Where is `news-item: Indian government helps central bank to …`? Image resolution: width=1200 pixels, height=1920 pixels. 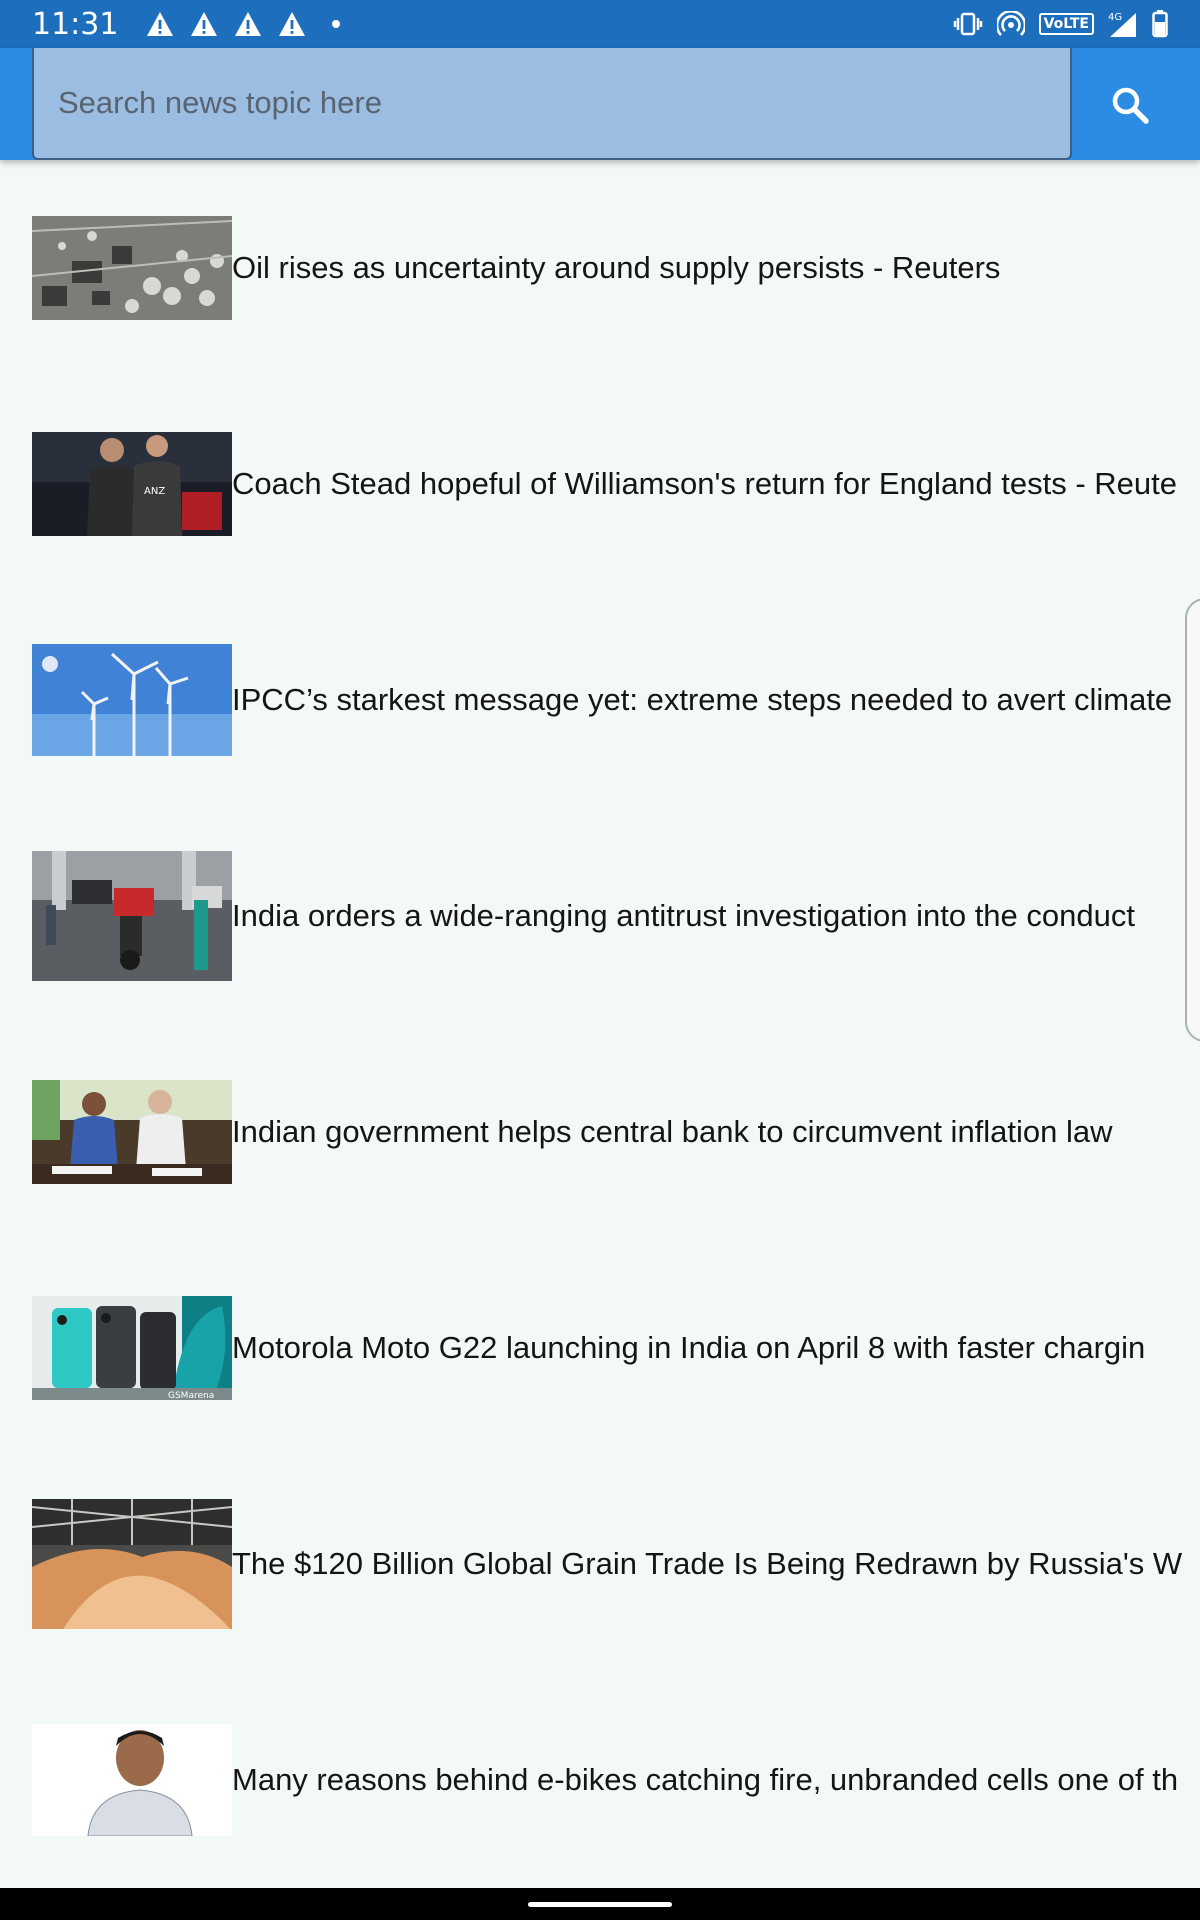
news-item: Indian government helps central bank to … is located at coordinates (616, 1132).